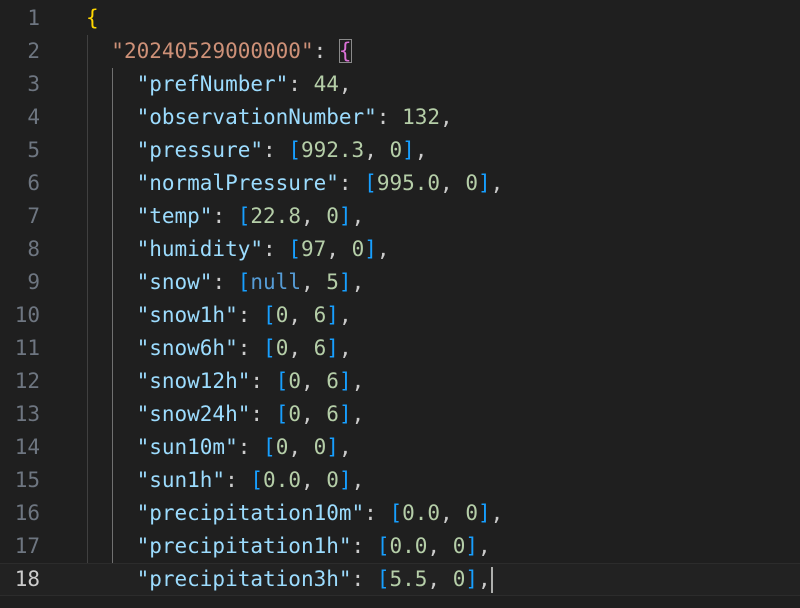 The width and height of the screenshot is (800, 608). Describe the element at coordinates (400, 315) in the screenshot. I see `code-line: 10 "snow1h": [0, 6],` at that location.